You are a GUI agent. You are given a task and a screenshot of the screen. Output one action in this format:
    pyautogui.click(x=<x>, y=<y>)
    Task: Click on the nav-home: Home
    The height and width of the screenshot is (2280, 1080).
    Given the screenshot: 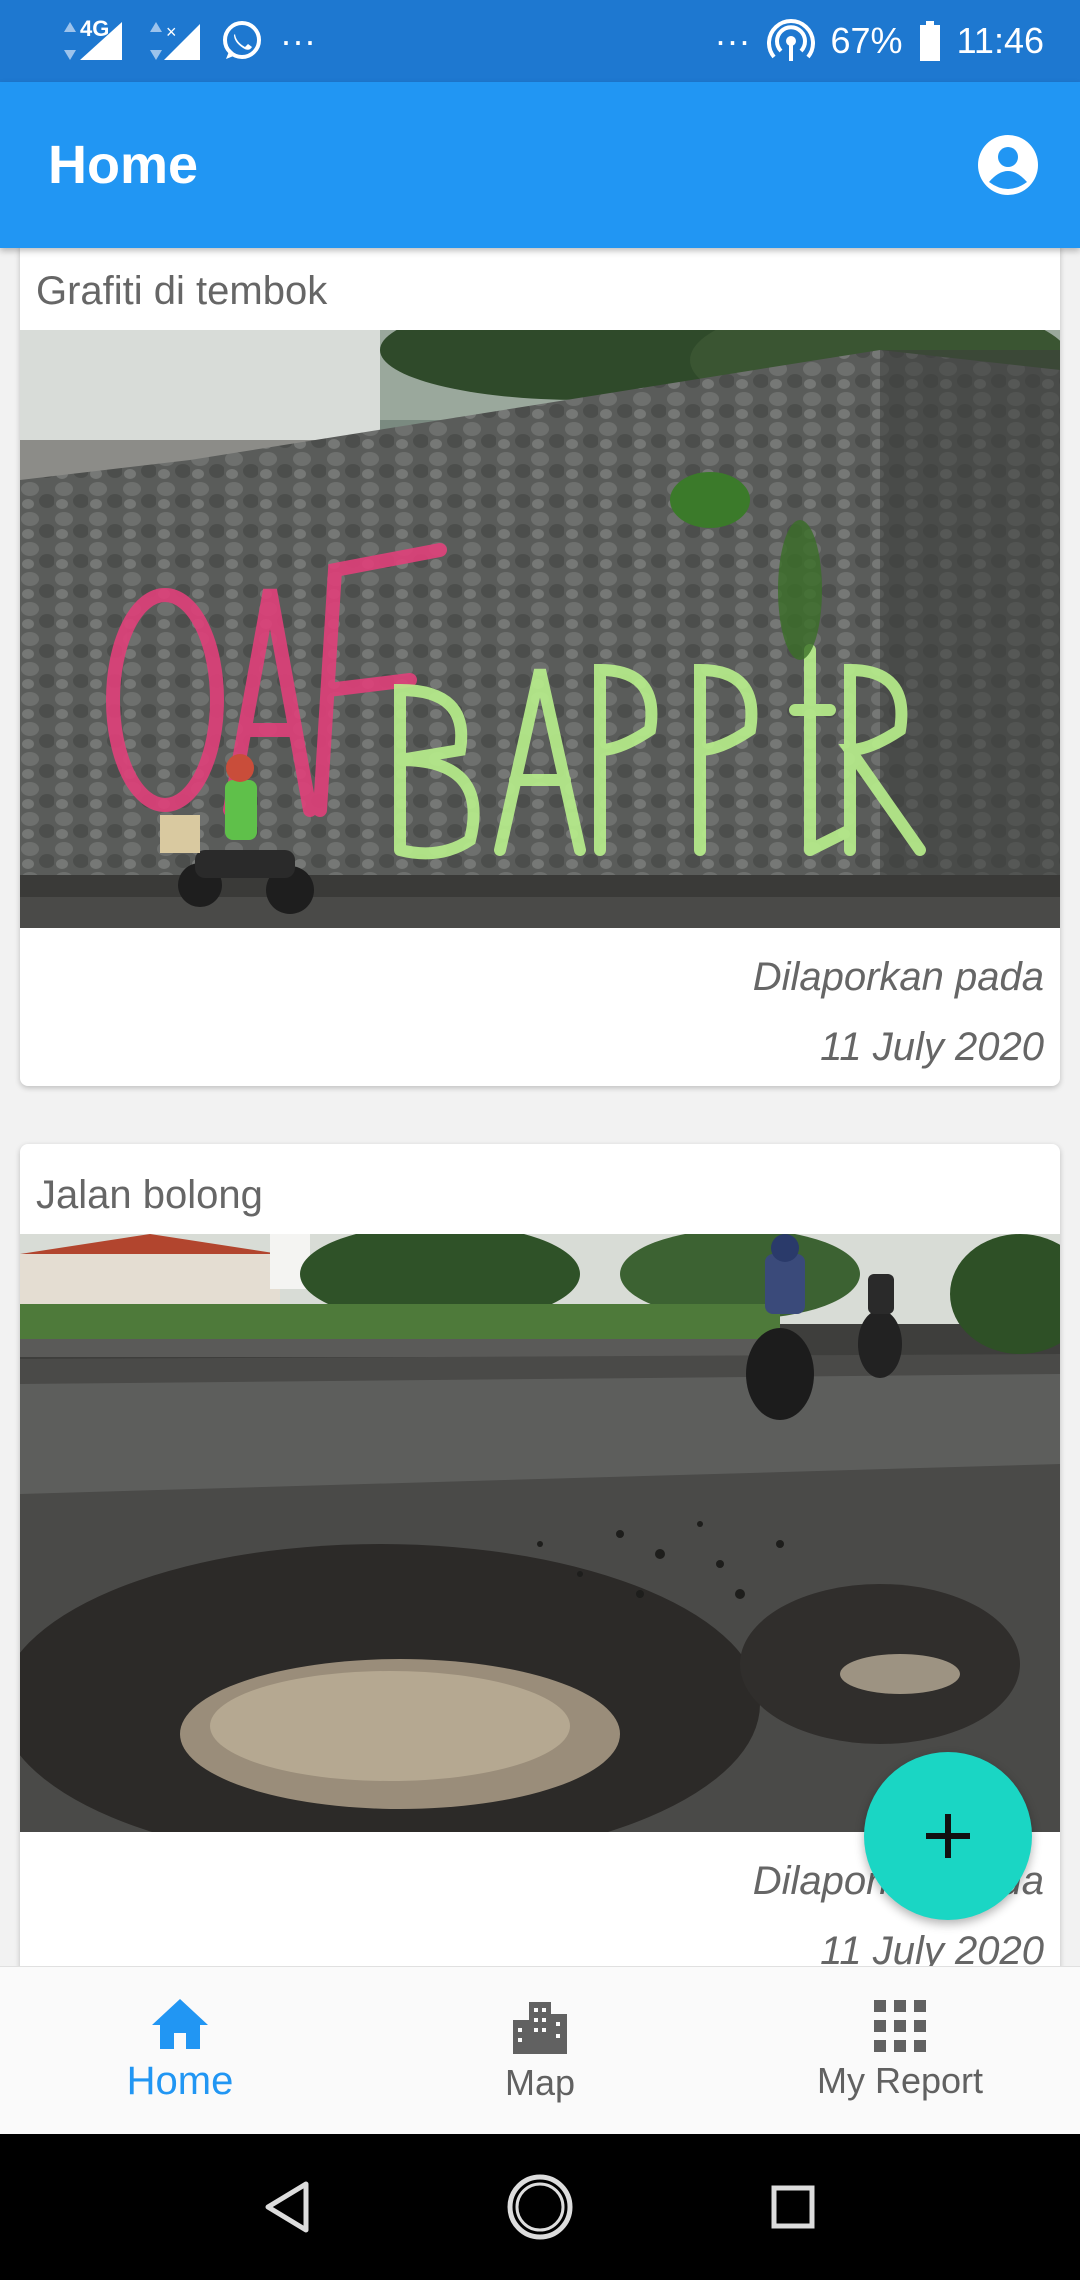 What is the action you would take?
    pyautogui.click(x=180, y=2050)
    